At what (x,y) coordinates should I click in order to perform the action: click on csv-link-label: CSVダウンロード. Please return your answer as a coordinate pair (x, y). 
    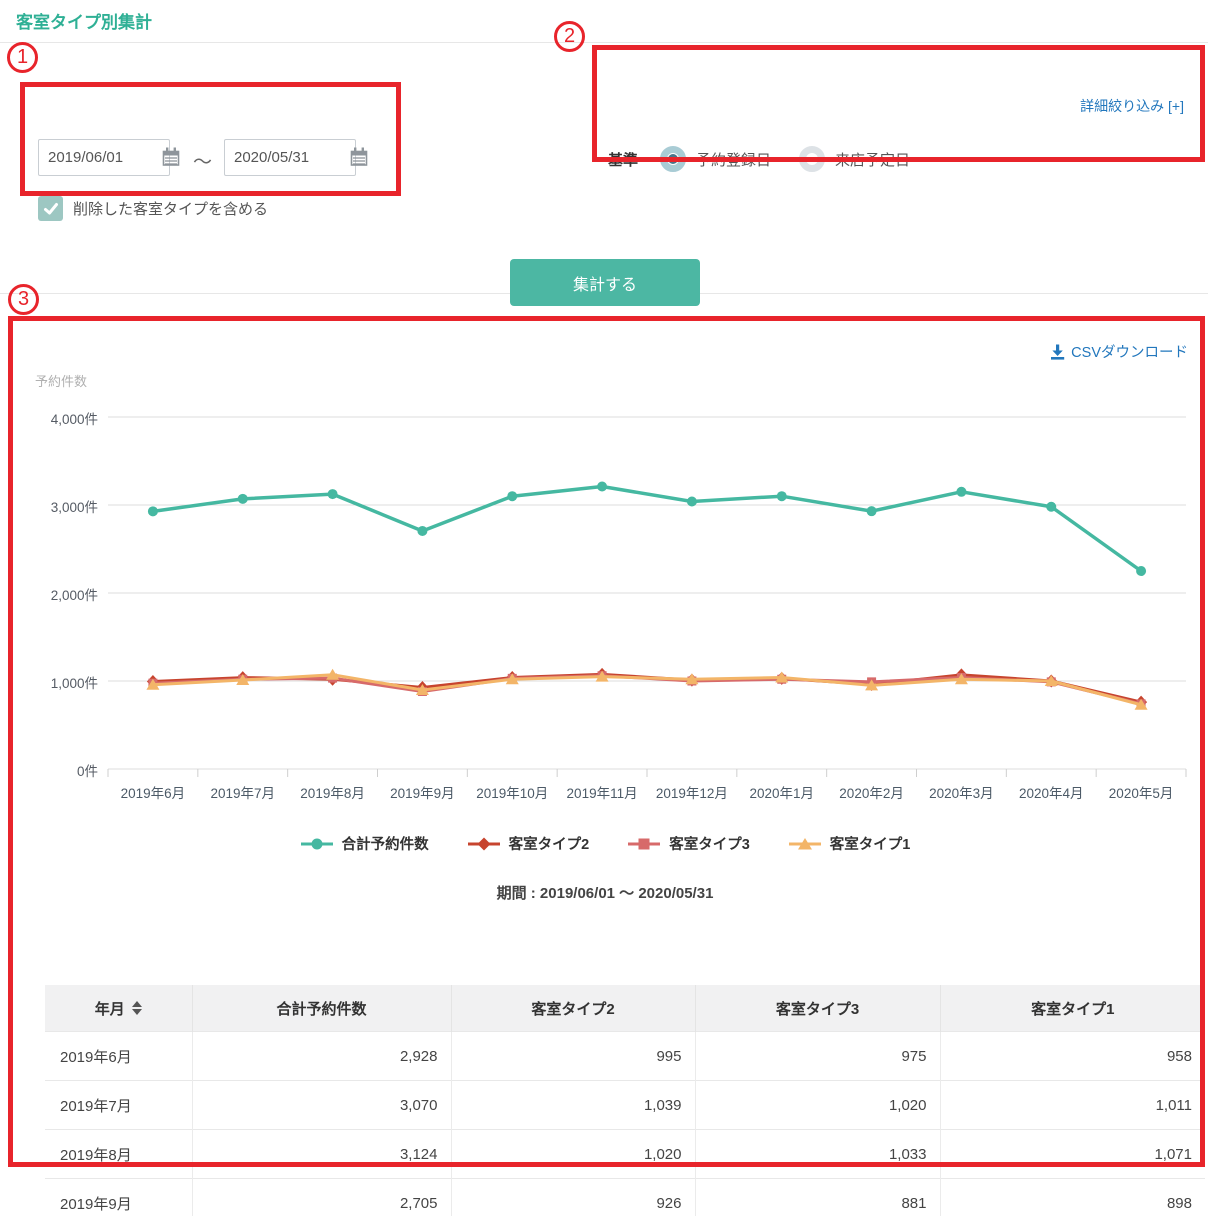
    Looking at the image, I should click on (1129, 353).